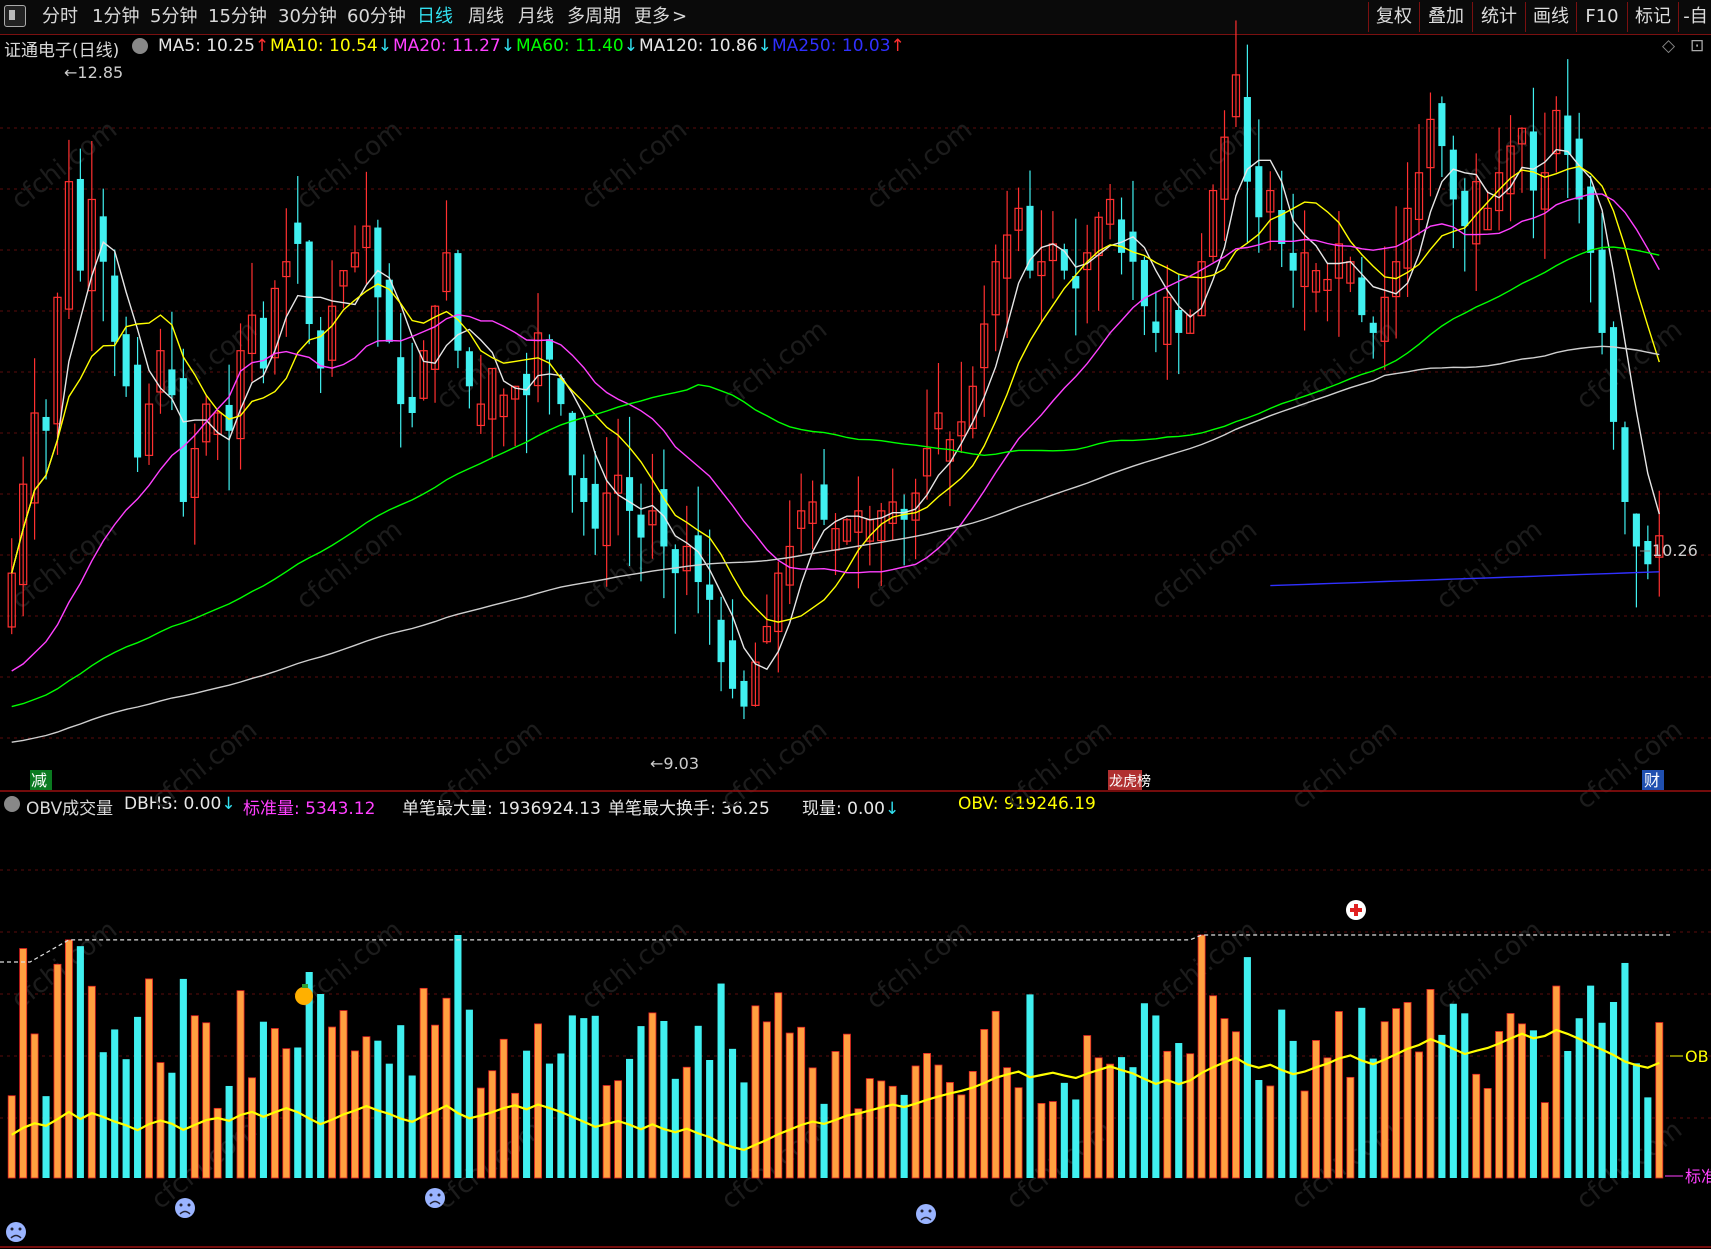 The width and height of the screenshot is (1711, 1249). I want to click on plus-circle-icon, so click(1356, 910).